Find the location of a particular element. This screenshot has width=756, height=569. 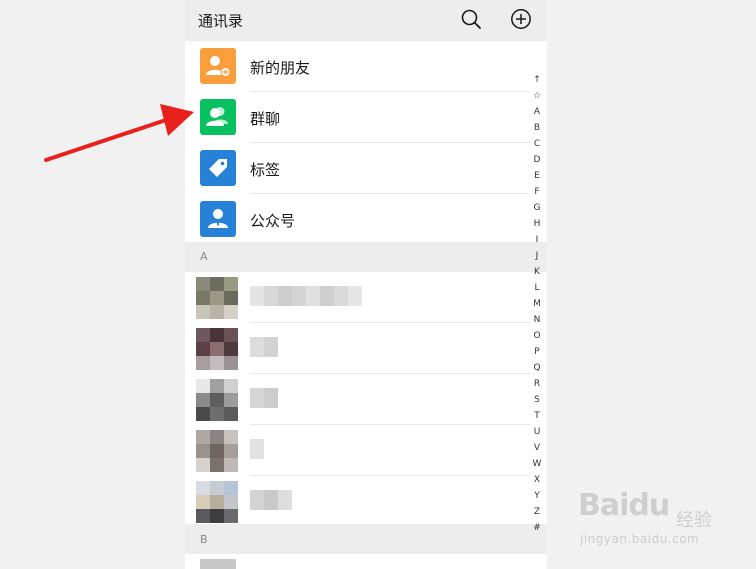

index-letter: I is located at coordinates (537, 240).